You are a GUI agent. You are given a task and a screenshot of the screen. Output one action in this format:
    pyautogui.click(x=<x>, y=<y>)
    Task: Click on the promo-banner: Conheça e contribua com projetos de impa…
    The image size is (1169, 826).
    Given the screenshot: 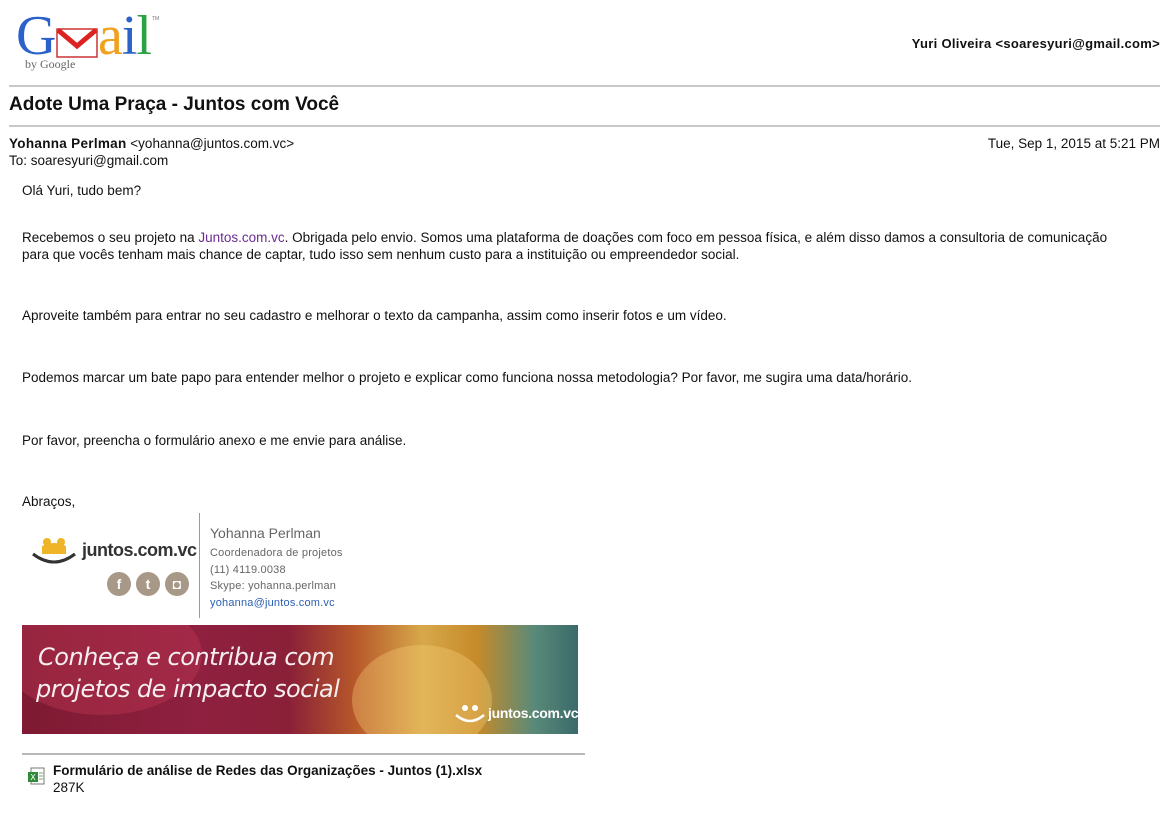 What is the action you would take?
    pyautogui.click(x=300, y=679)
    